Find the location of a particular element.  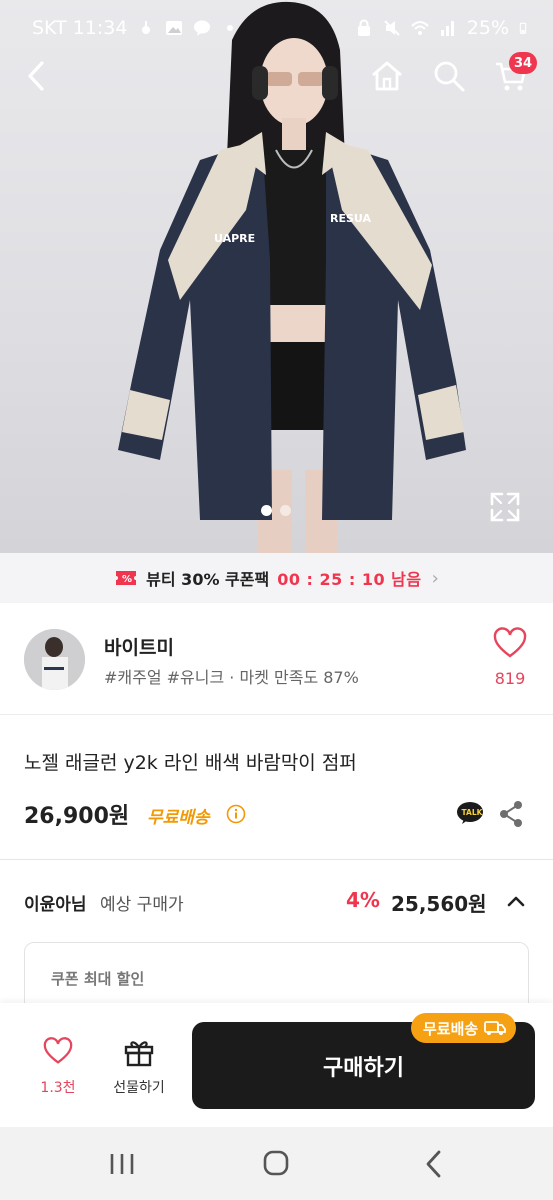

jacket-text-left: UAPRE is located at coordinates (234, 238).